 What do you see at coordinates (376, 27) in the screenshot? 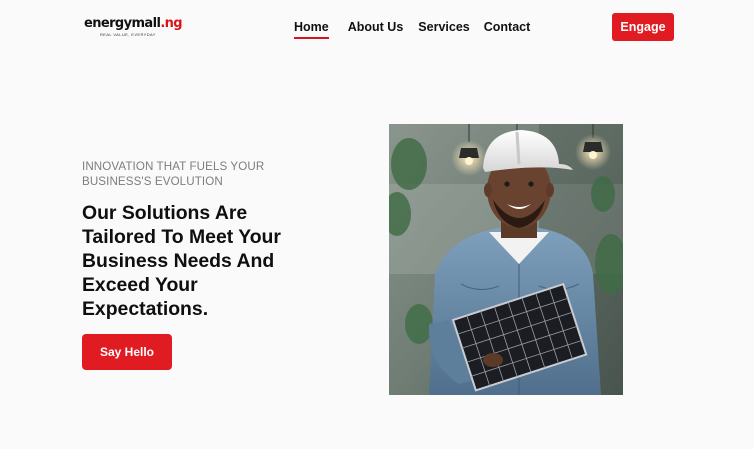
I see `nav-about-us: About Us` at bounding box center [376, 27].